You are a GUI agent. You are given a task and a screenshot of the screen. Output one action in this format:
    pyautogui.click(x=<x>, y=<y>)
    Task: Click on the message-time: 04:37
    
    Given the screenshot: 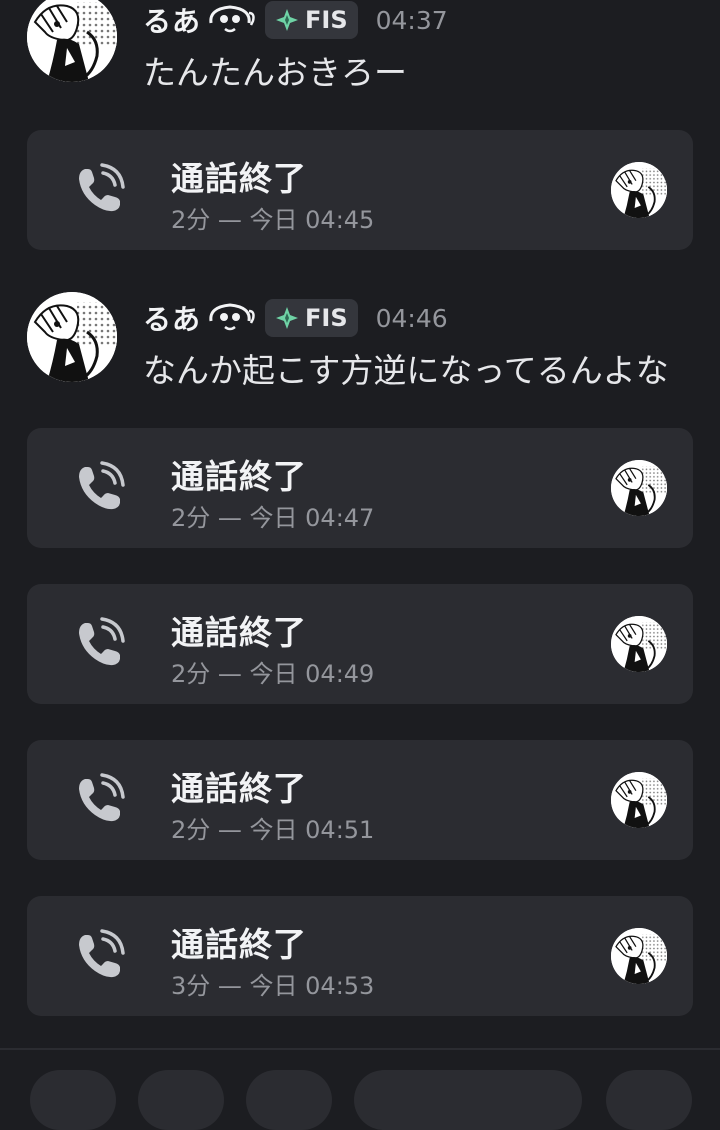 What is the action you would take?
    pyautogui.click(x=411, y=20)
    